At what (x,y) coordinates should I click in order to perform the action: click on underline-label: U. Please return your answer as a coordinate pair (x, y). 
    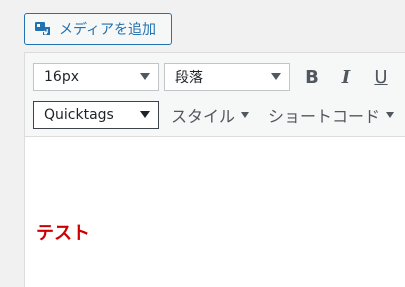
    Looking at the image, I should click on (381, 77).